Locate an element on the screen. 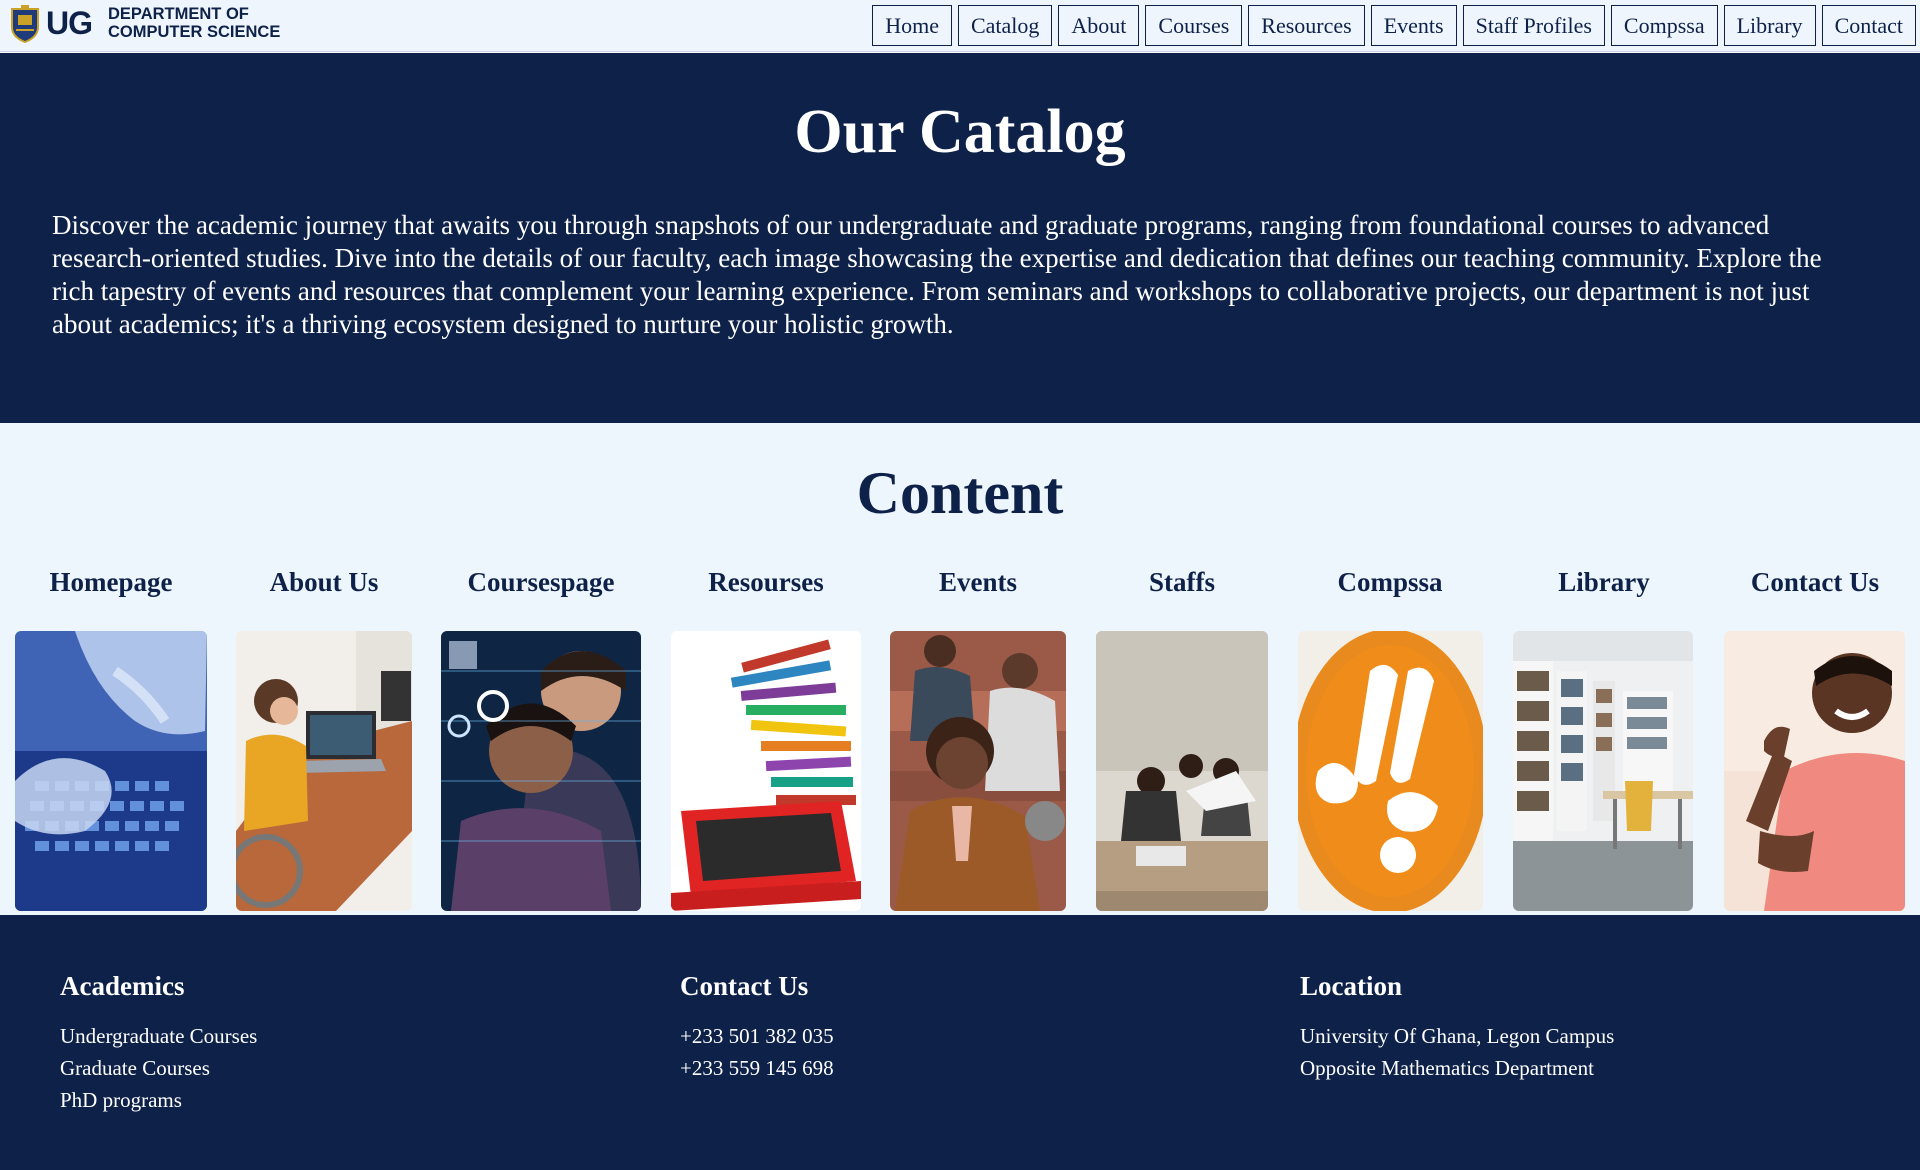 This screenshot has width=1920, height=1170. content-title: Content is located at coordinates (960, 493).